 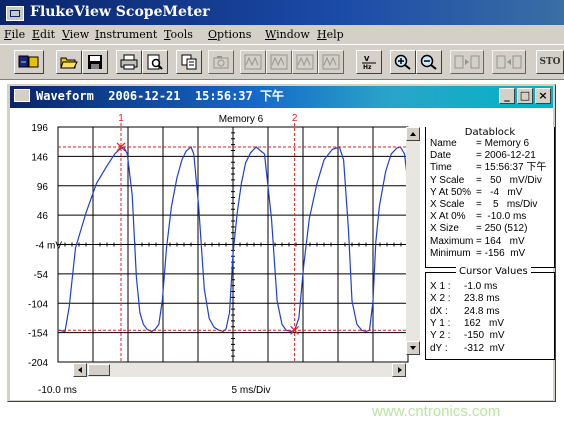 What do you see at coordinates (69, 62) in the screenshot?
I see `open-button` at bounding box center [69, 62].